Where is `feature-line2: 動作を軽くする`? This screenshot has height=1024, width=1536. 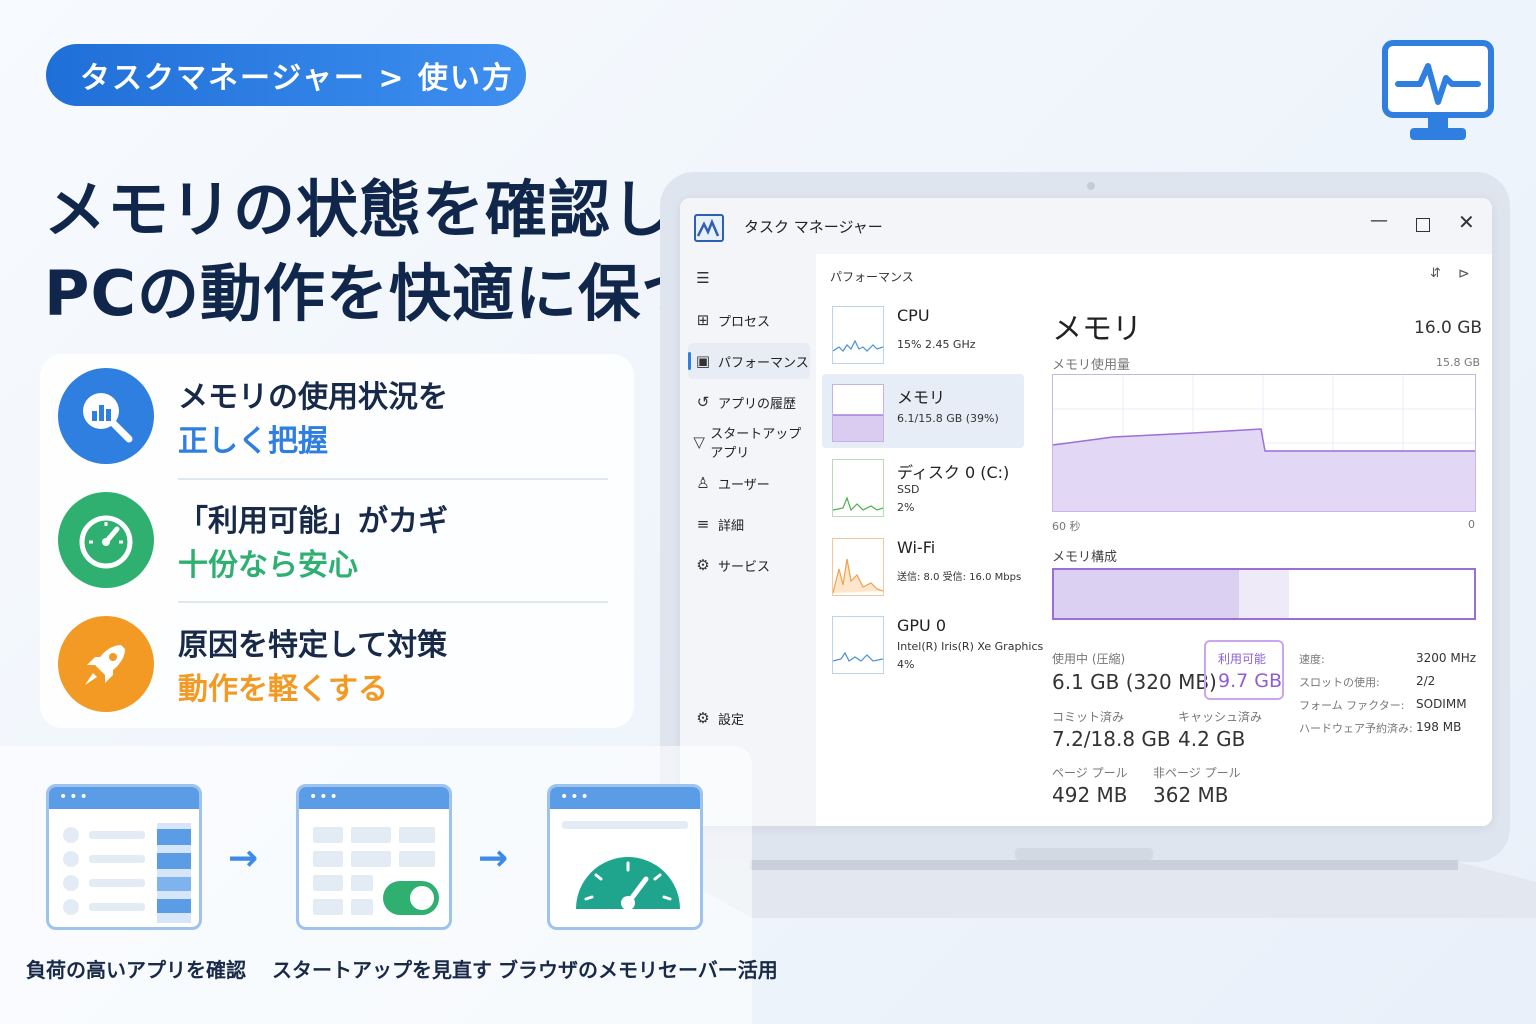
feature-line2: 動作を軽くする is located at coordinates (283, 689).